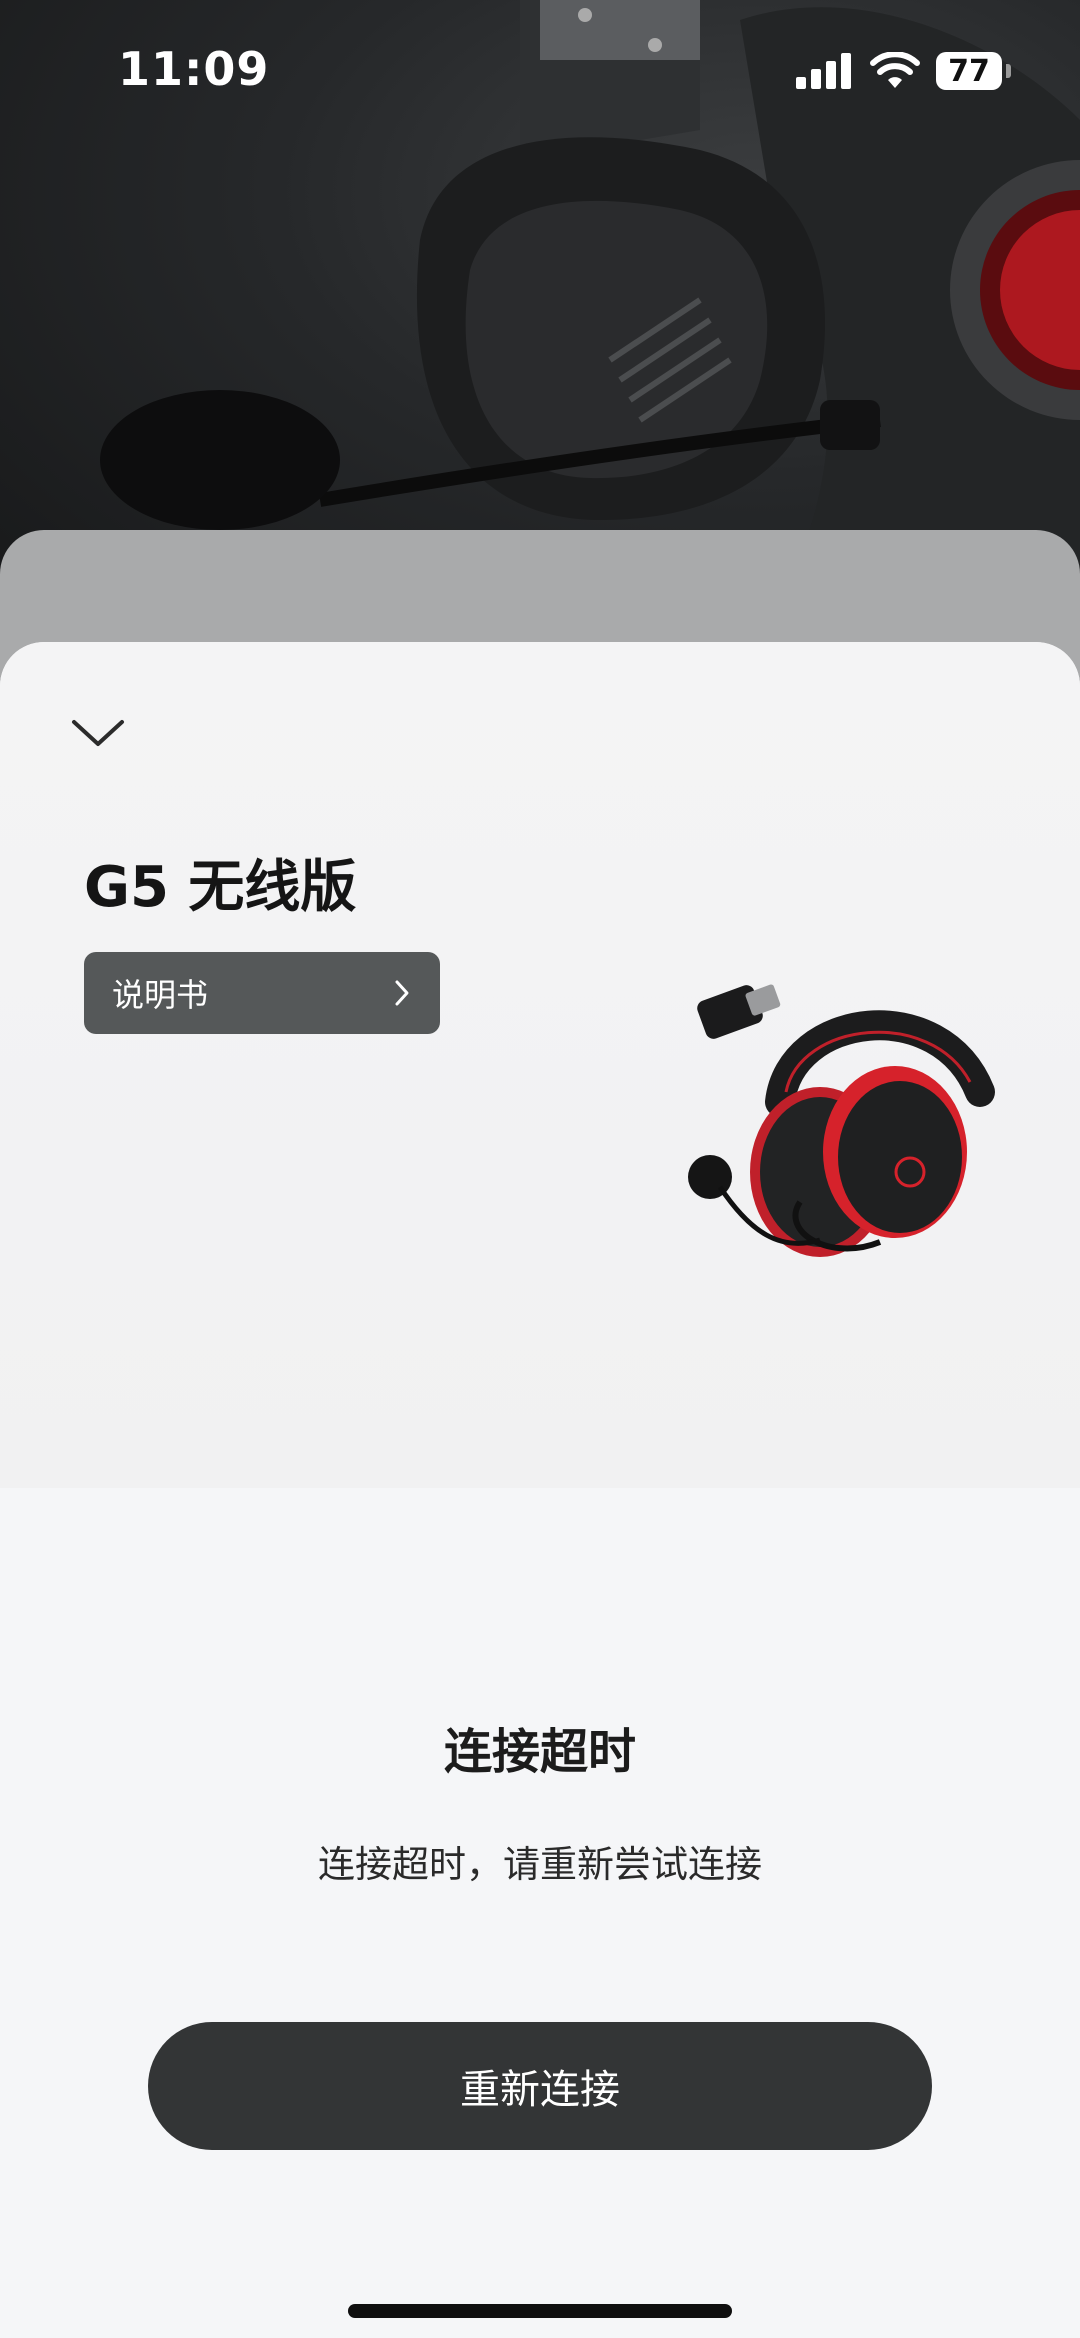 This screenshot has height=2338, width=1080. What do you see at coordinates (823, 71) in the screenshot?
I see `signal-icon` at bounding box center [823, 71].